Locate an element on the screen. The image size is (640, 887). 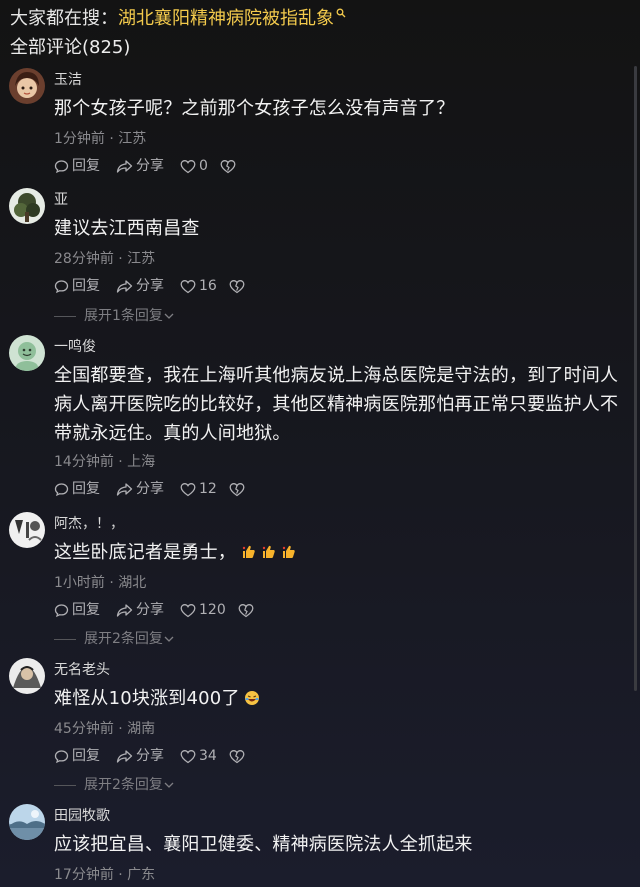
like-button: 12 is located at coordinates (198, 489).